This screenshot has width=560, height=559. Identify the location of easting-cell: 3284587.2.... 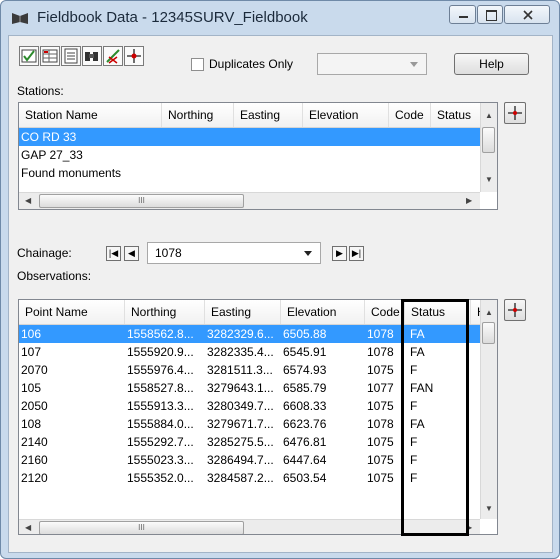
(240, 478).